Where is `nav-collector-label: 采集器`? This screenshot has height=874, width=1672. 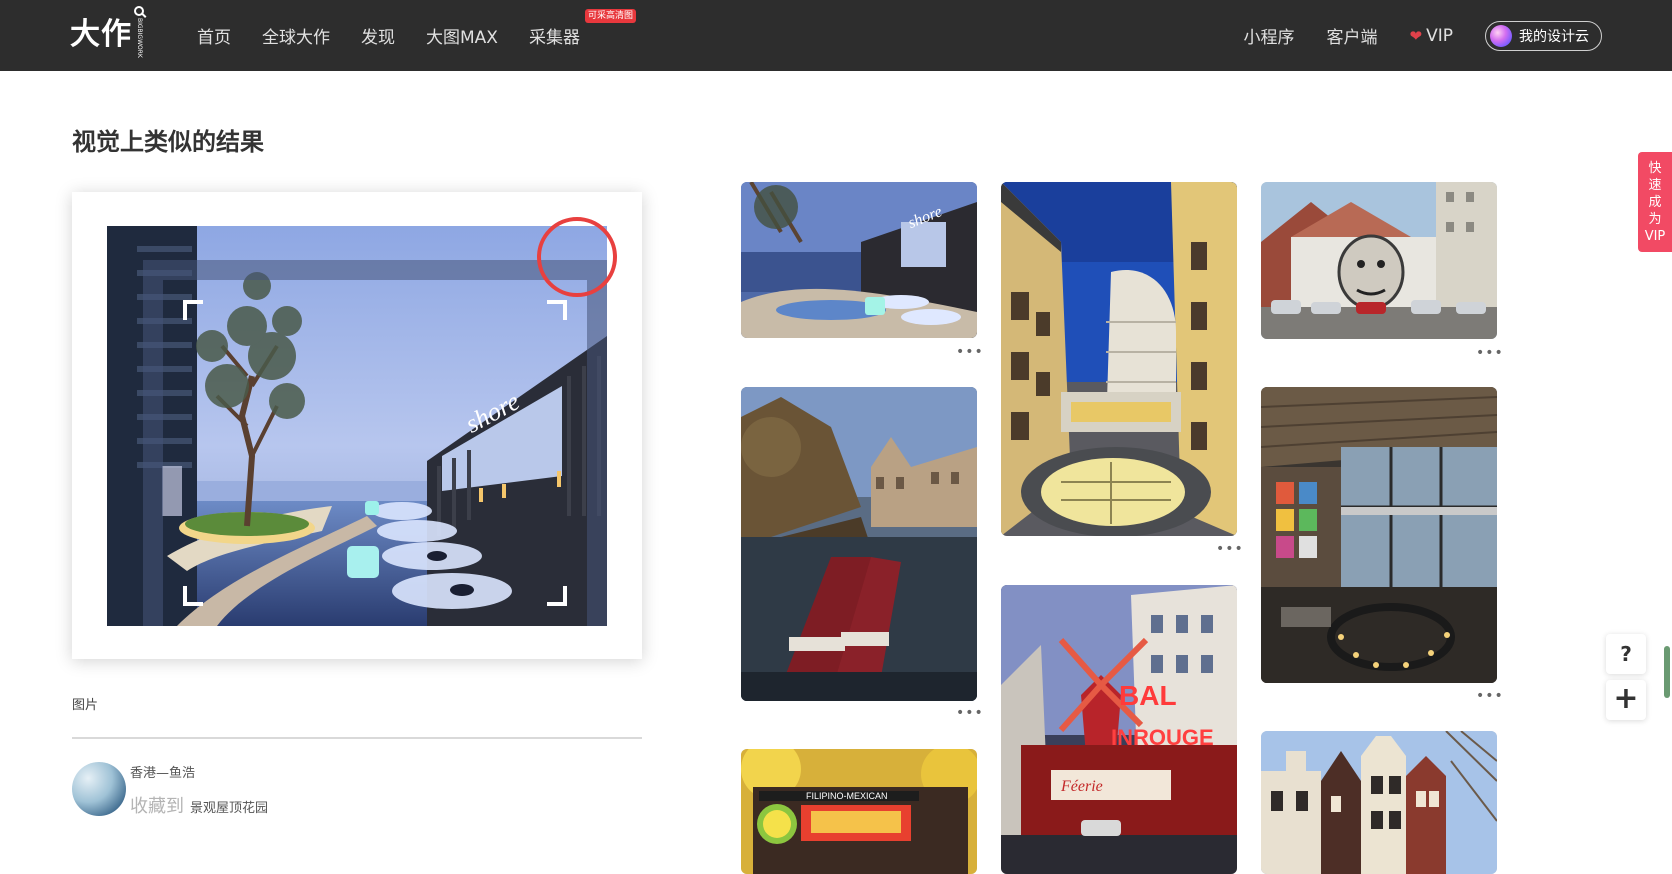
nav-collector-label: 采集器 is located at coordinates (554, 38).